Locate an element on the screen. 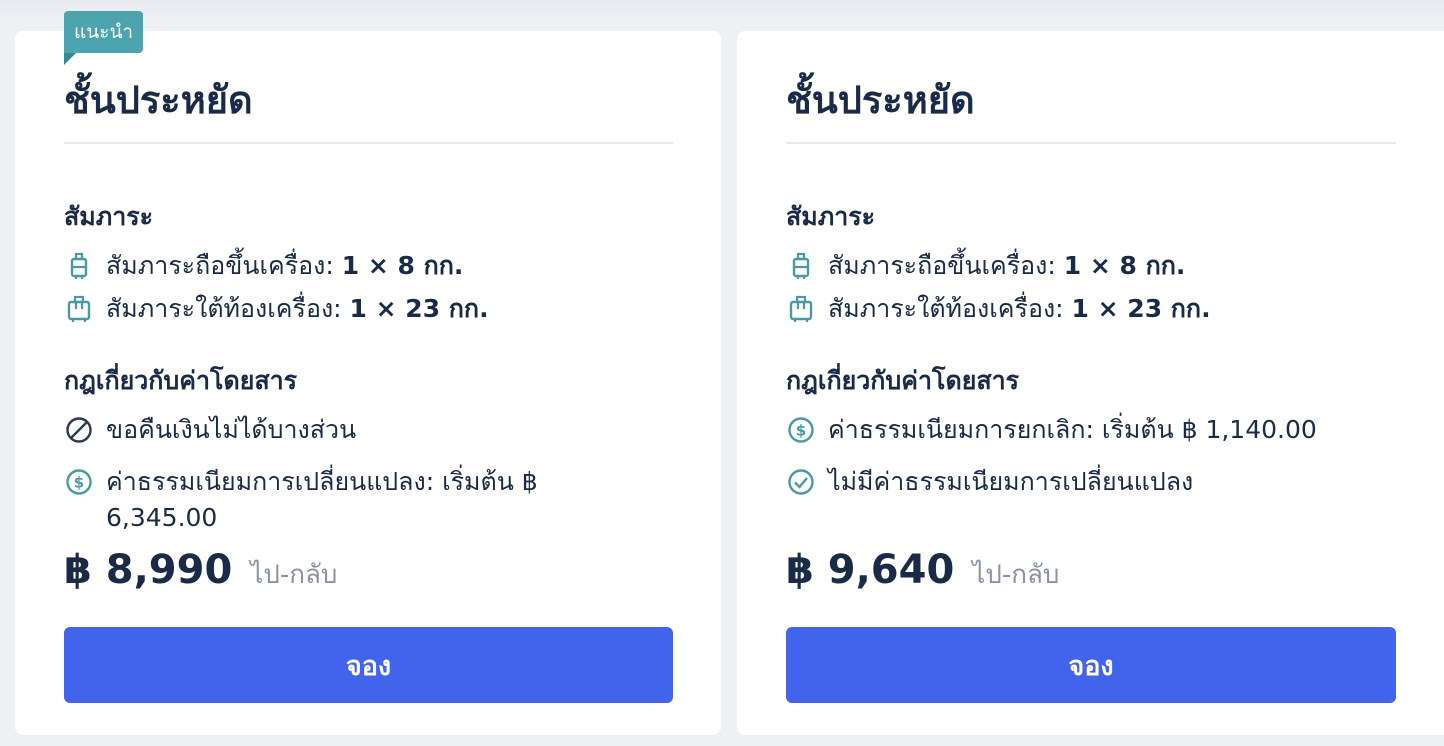 The height and width of the screenshot is (746, 1444). price-amount: ฿ 9,640 is located at coordinates (870, 570).